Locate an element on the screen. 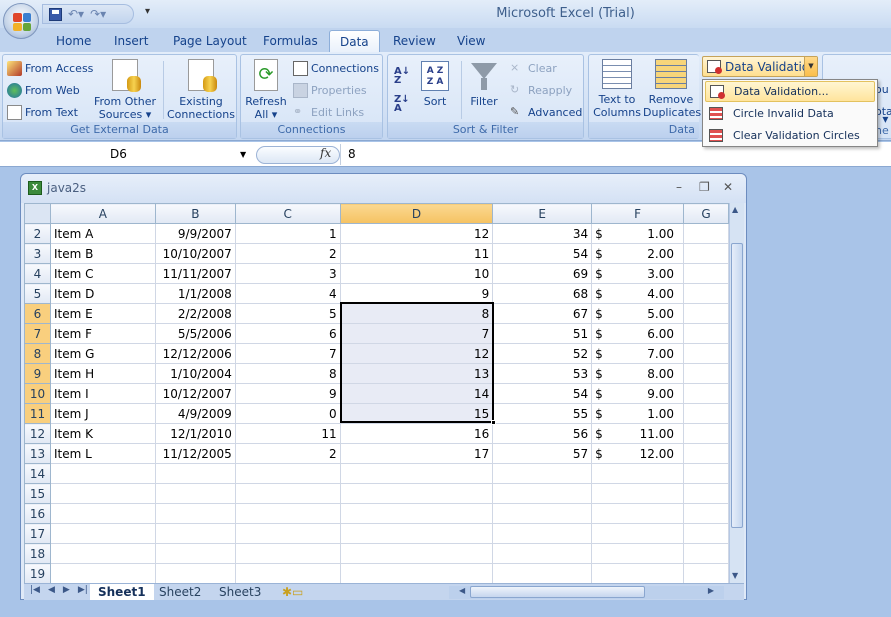 This screenshot has width=891, height=617. cell-c5: 4 is located at coordinates (287, 293).